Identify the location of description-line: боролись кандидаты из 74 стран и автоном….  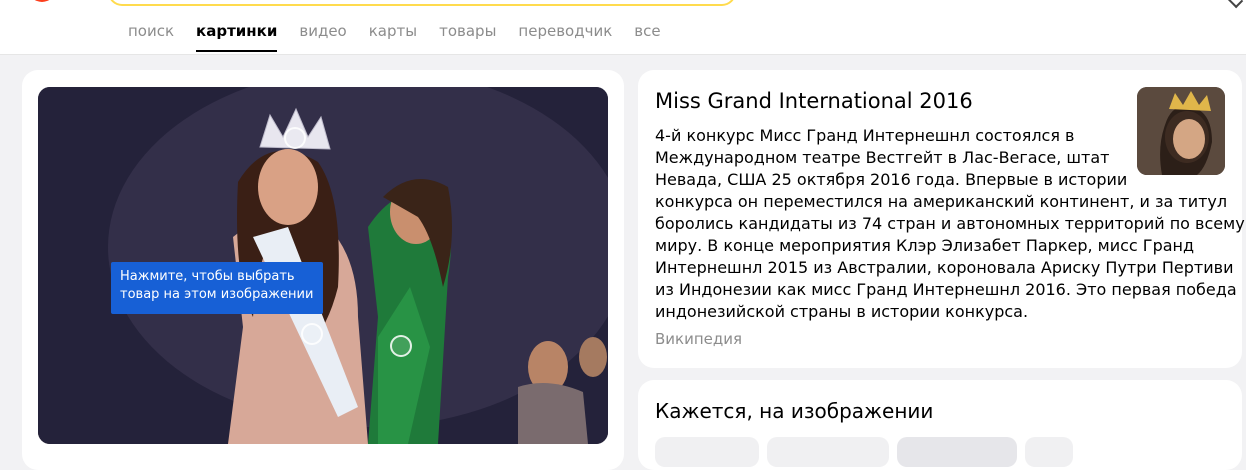
(950, 223).